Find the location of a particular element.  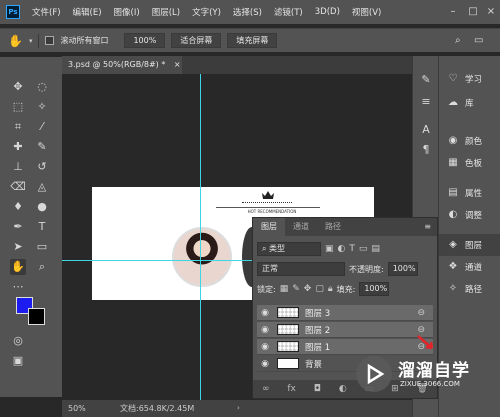

crop-tool-icon: ⌗ is located at coordinates (18, 127).